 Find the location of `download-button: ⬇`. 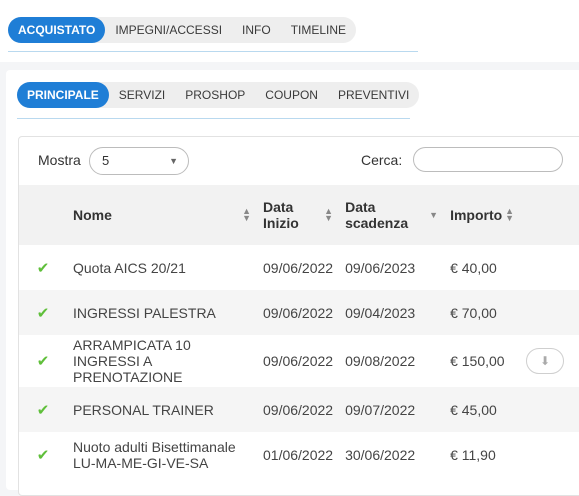

download-button: ⬇ is located at coordinates (545, 361).